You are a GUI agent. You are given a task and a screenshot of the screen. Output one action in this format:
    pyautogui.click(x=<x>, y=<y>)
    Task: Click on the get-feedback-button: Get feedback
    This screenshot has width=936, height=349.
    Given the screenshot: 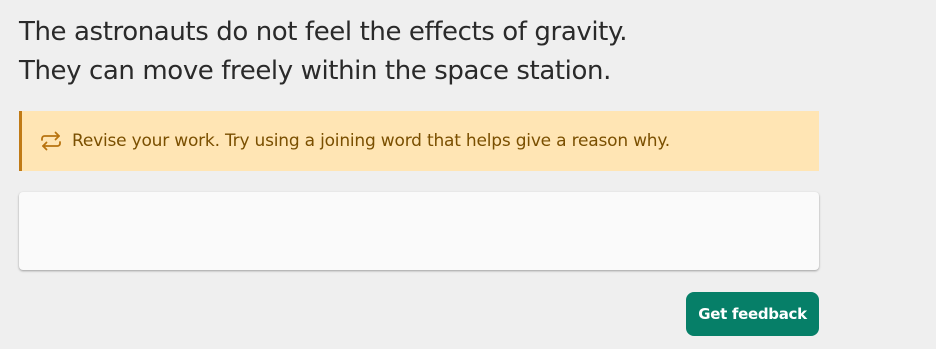 What is the action you would take?
    pyautogui.click(x=752, y=314)
    